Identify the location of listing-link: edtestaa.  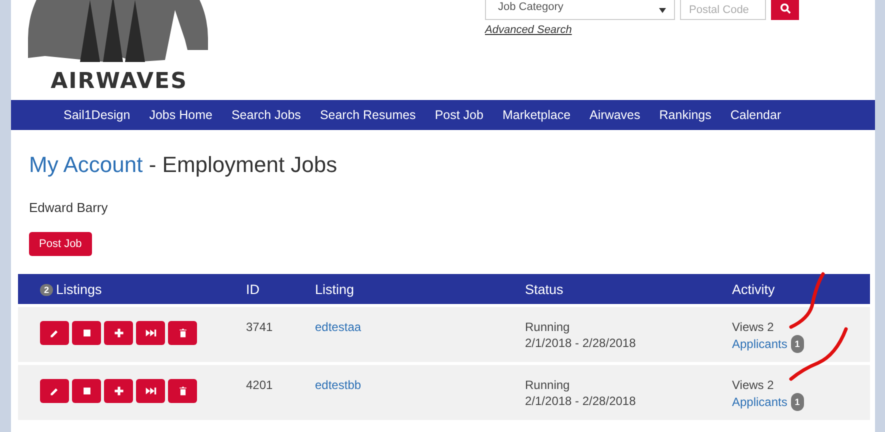
(338, 327).